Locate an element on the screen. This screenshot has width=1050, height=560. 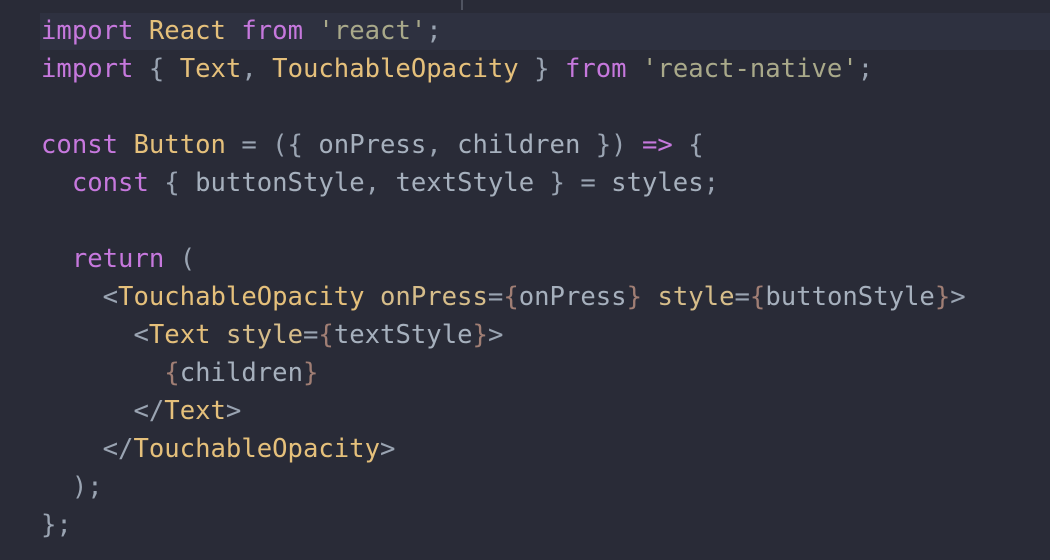
code-line: }; is located at coordinates (56, 525).